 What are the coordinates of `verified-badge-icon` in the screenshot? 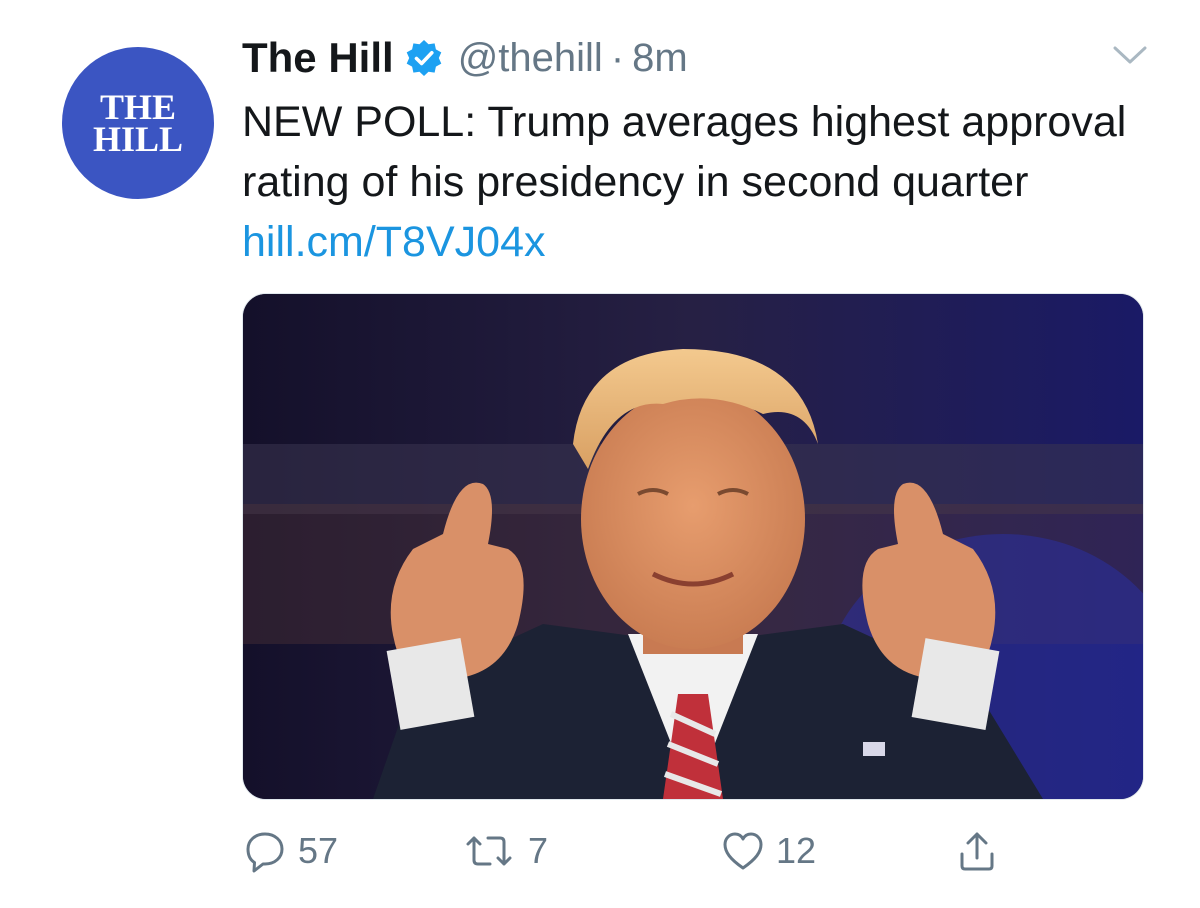 It's located at (424, 58).